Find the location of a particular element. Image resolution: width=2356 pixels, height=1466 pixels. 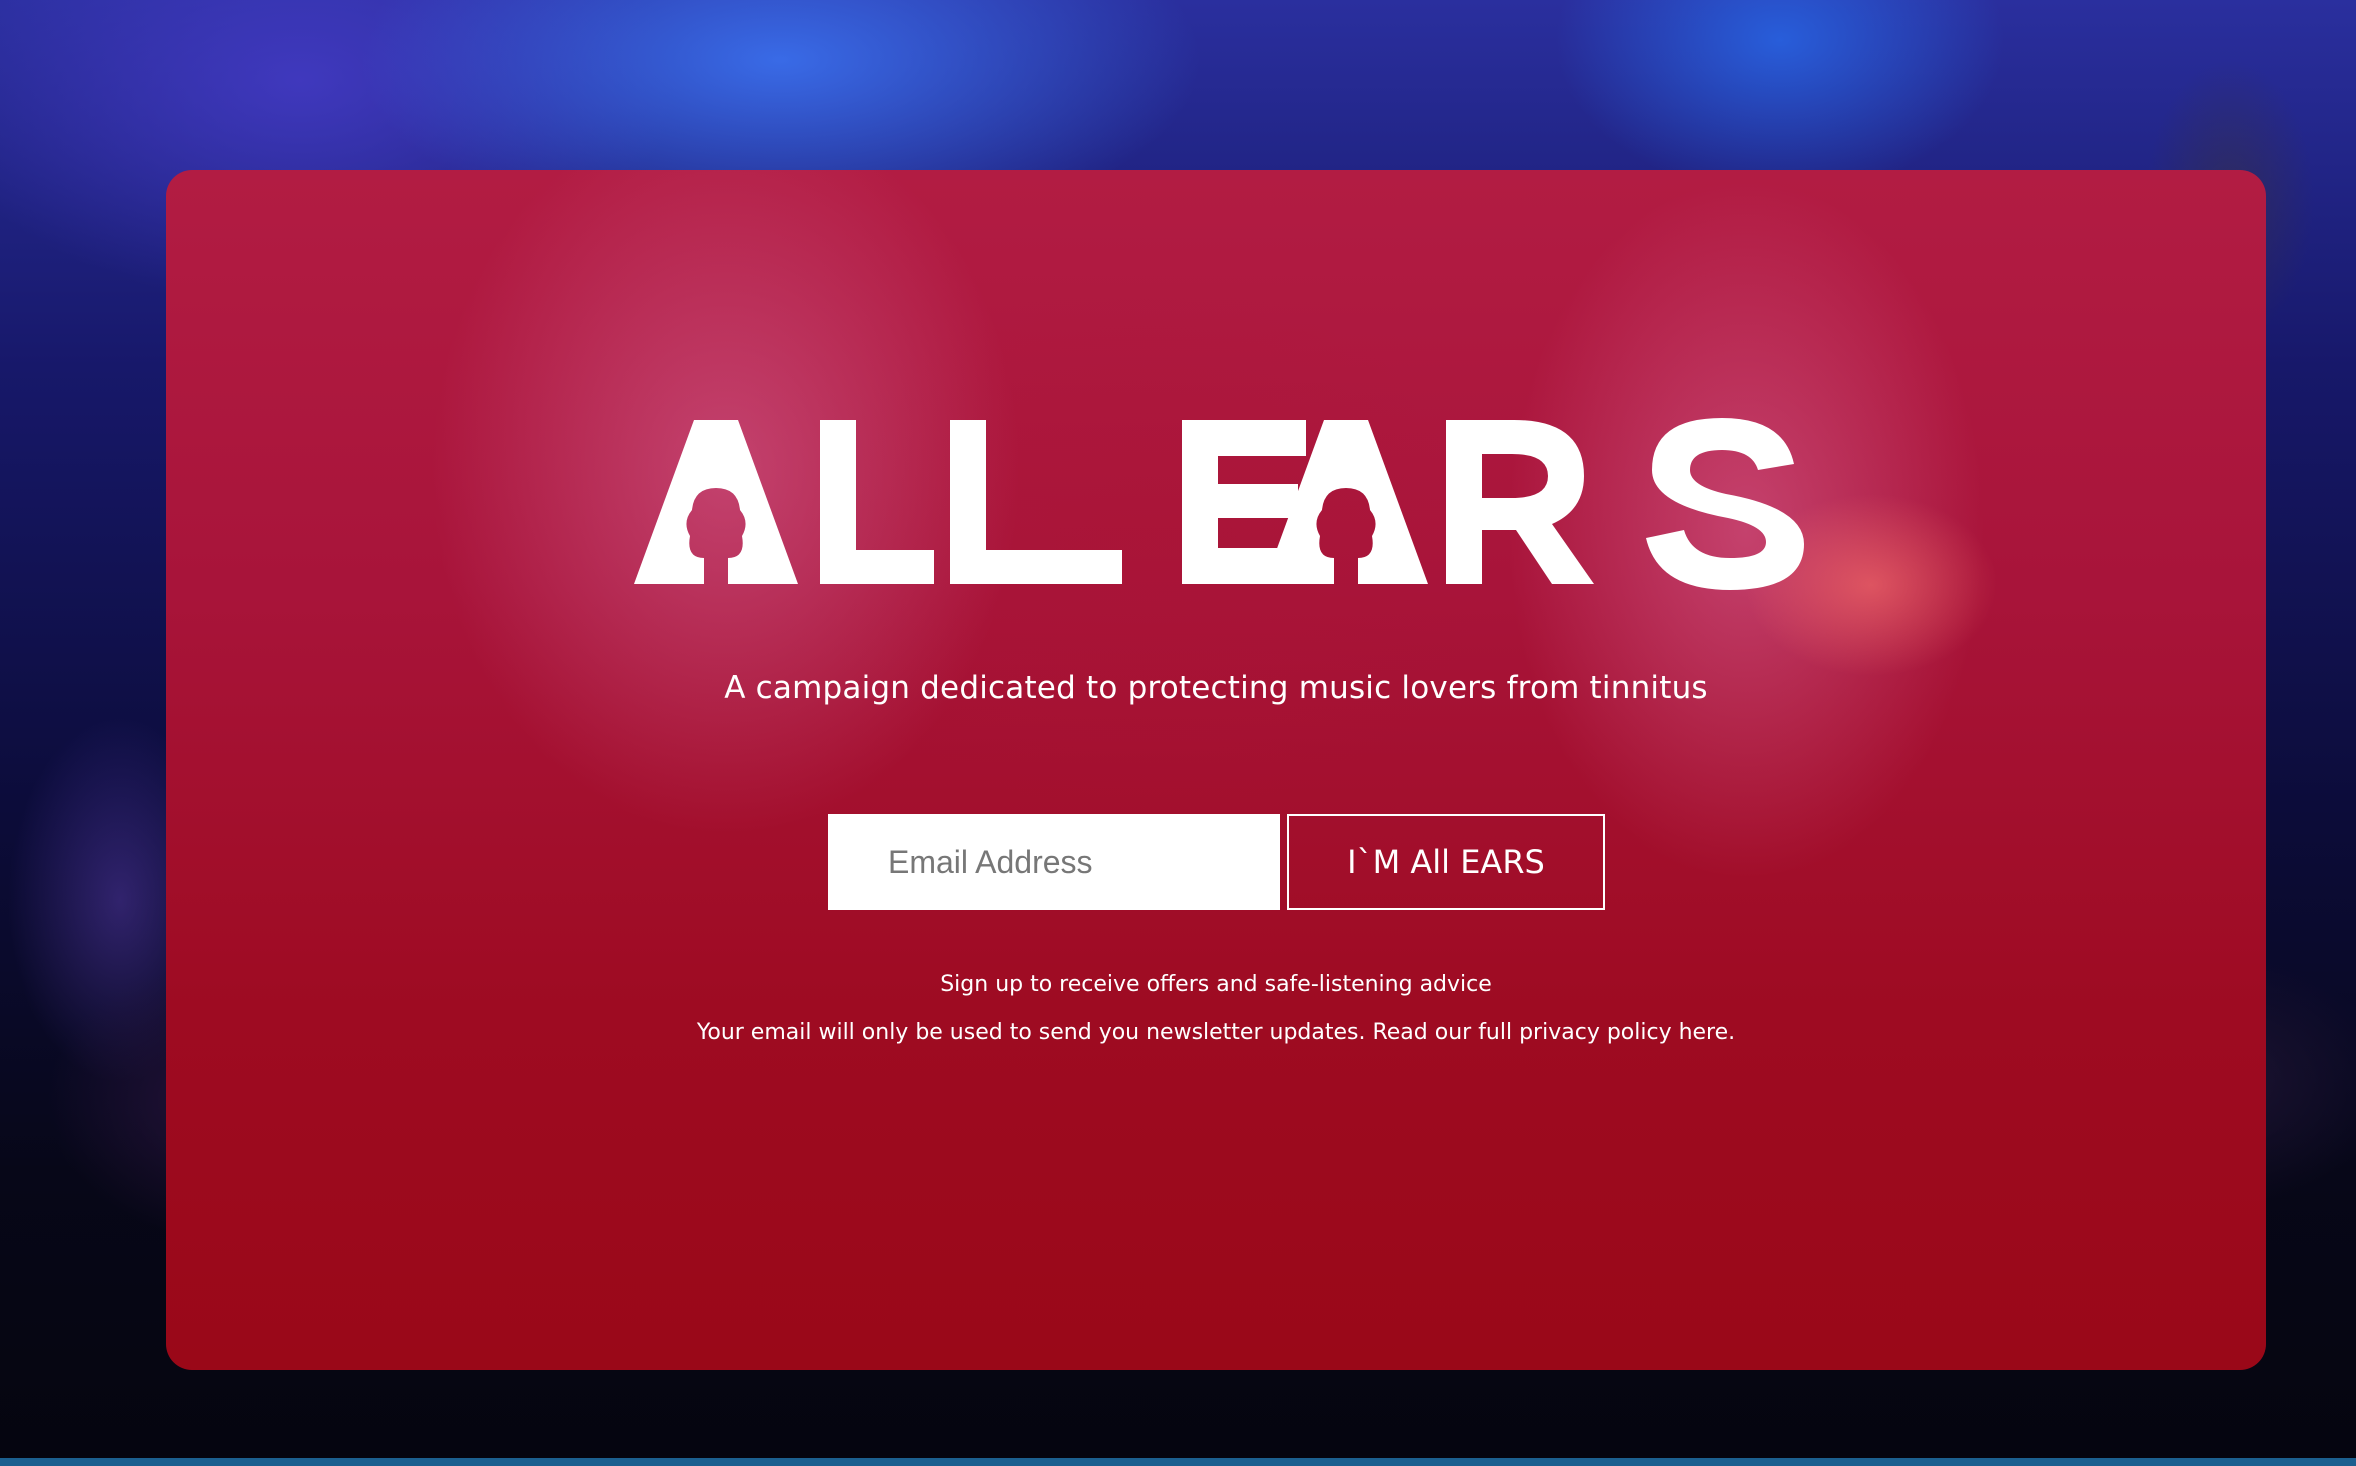

all-ears-logo: ALL EARS is located at coordinates (1219, 507).